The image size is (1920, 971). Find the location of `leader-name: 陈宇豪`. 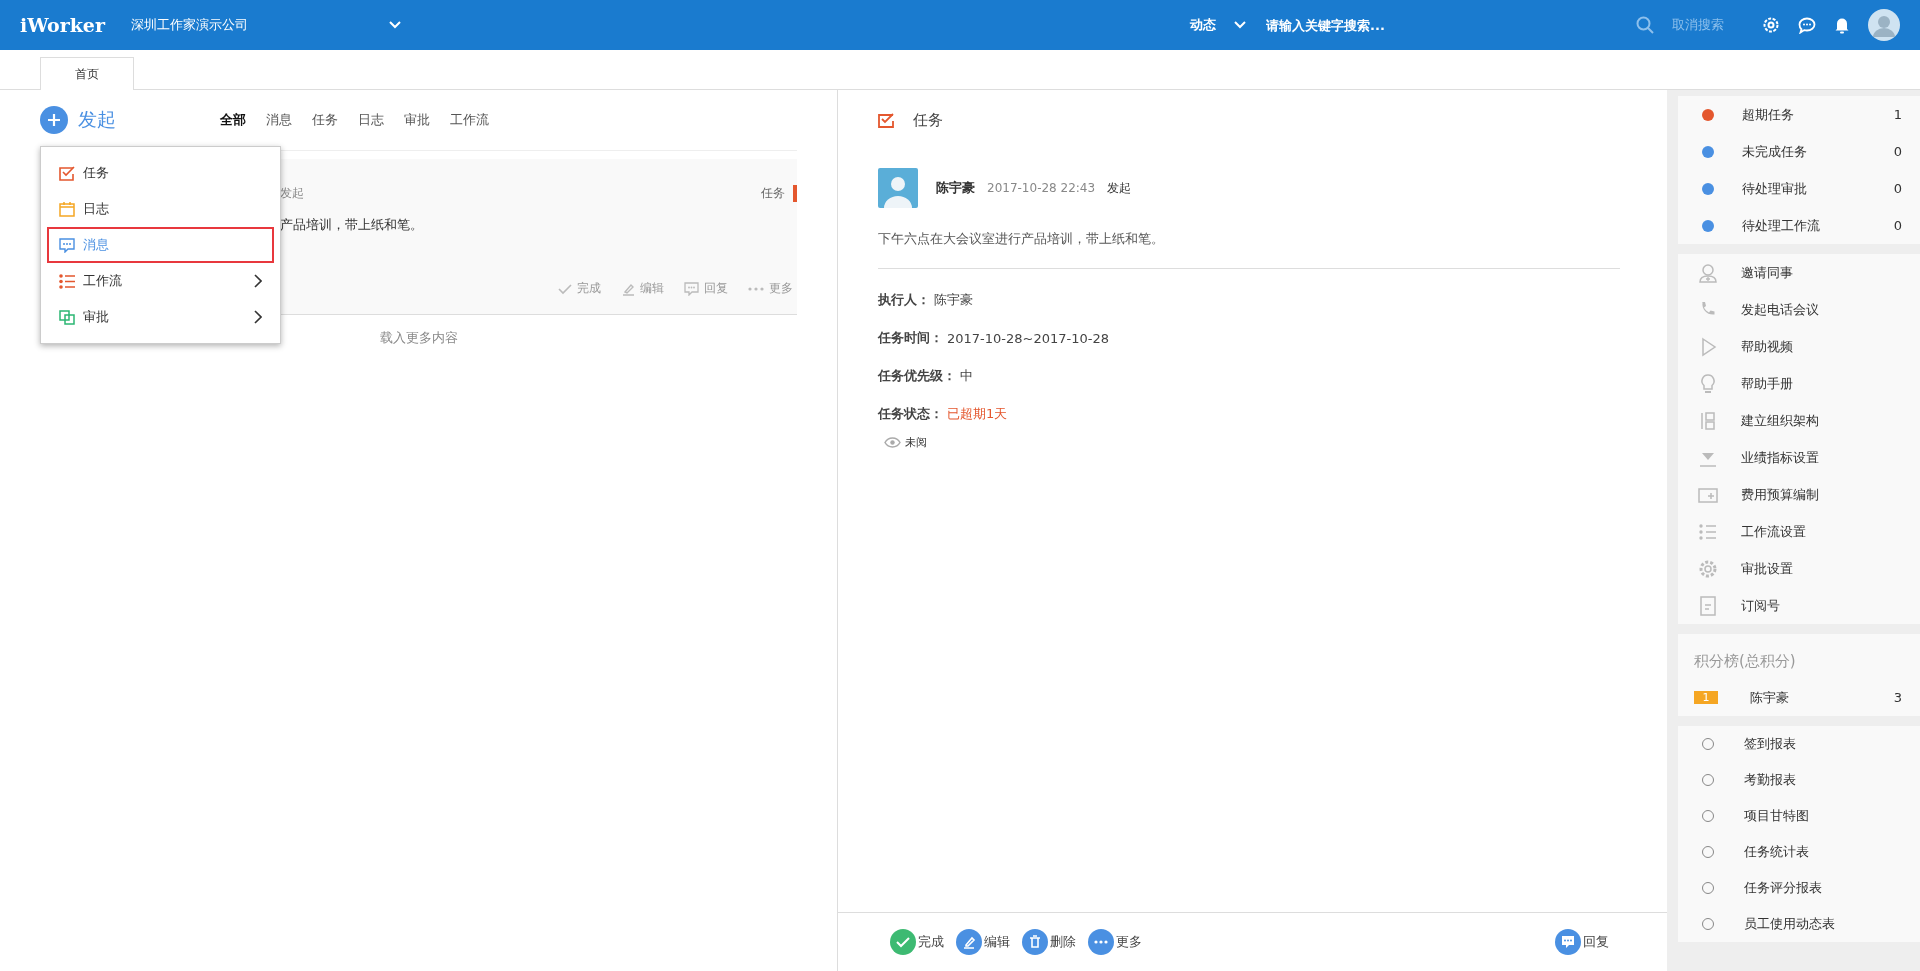

leader-name: 陈宇豪 is located at coordinates (1770, 697).